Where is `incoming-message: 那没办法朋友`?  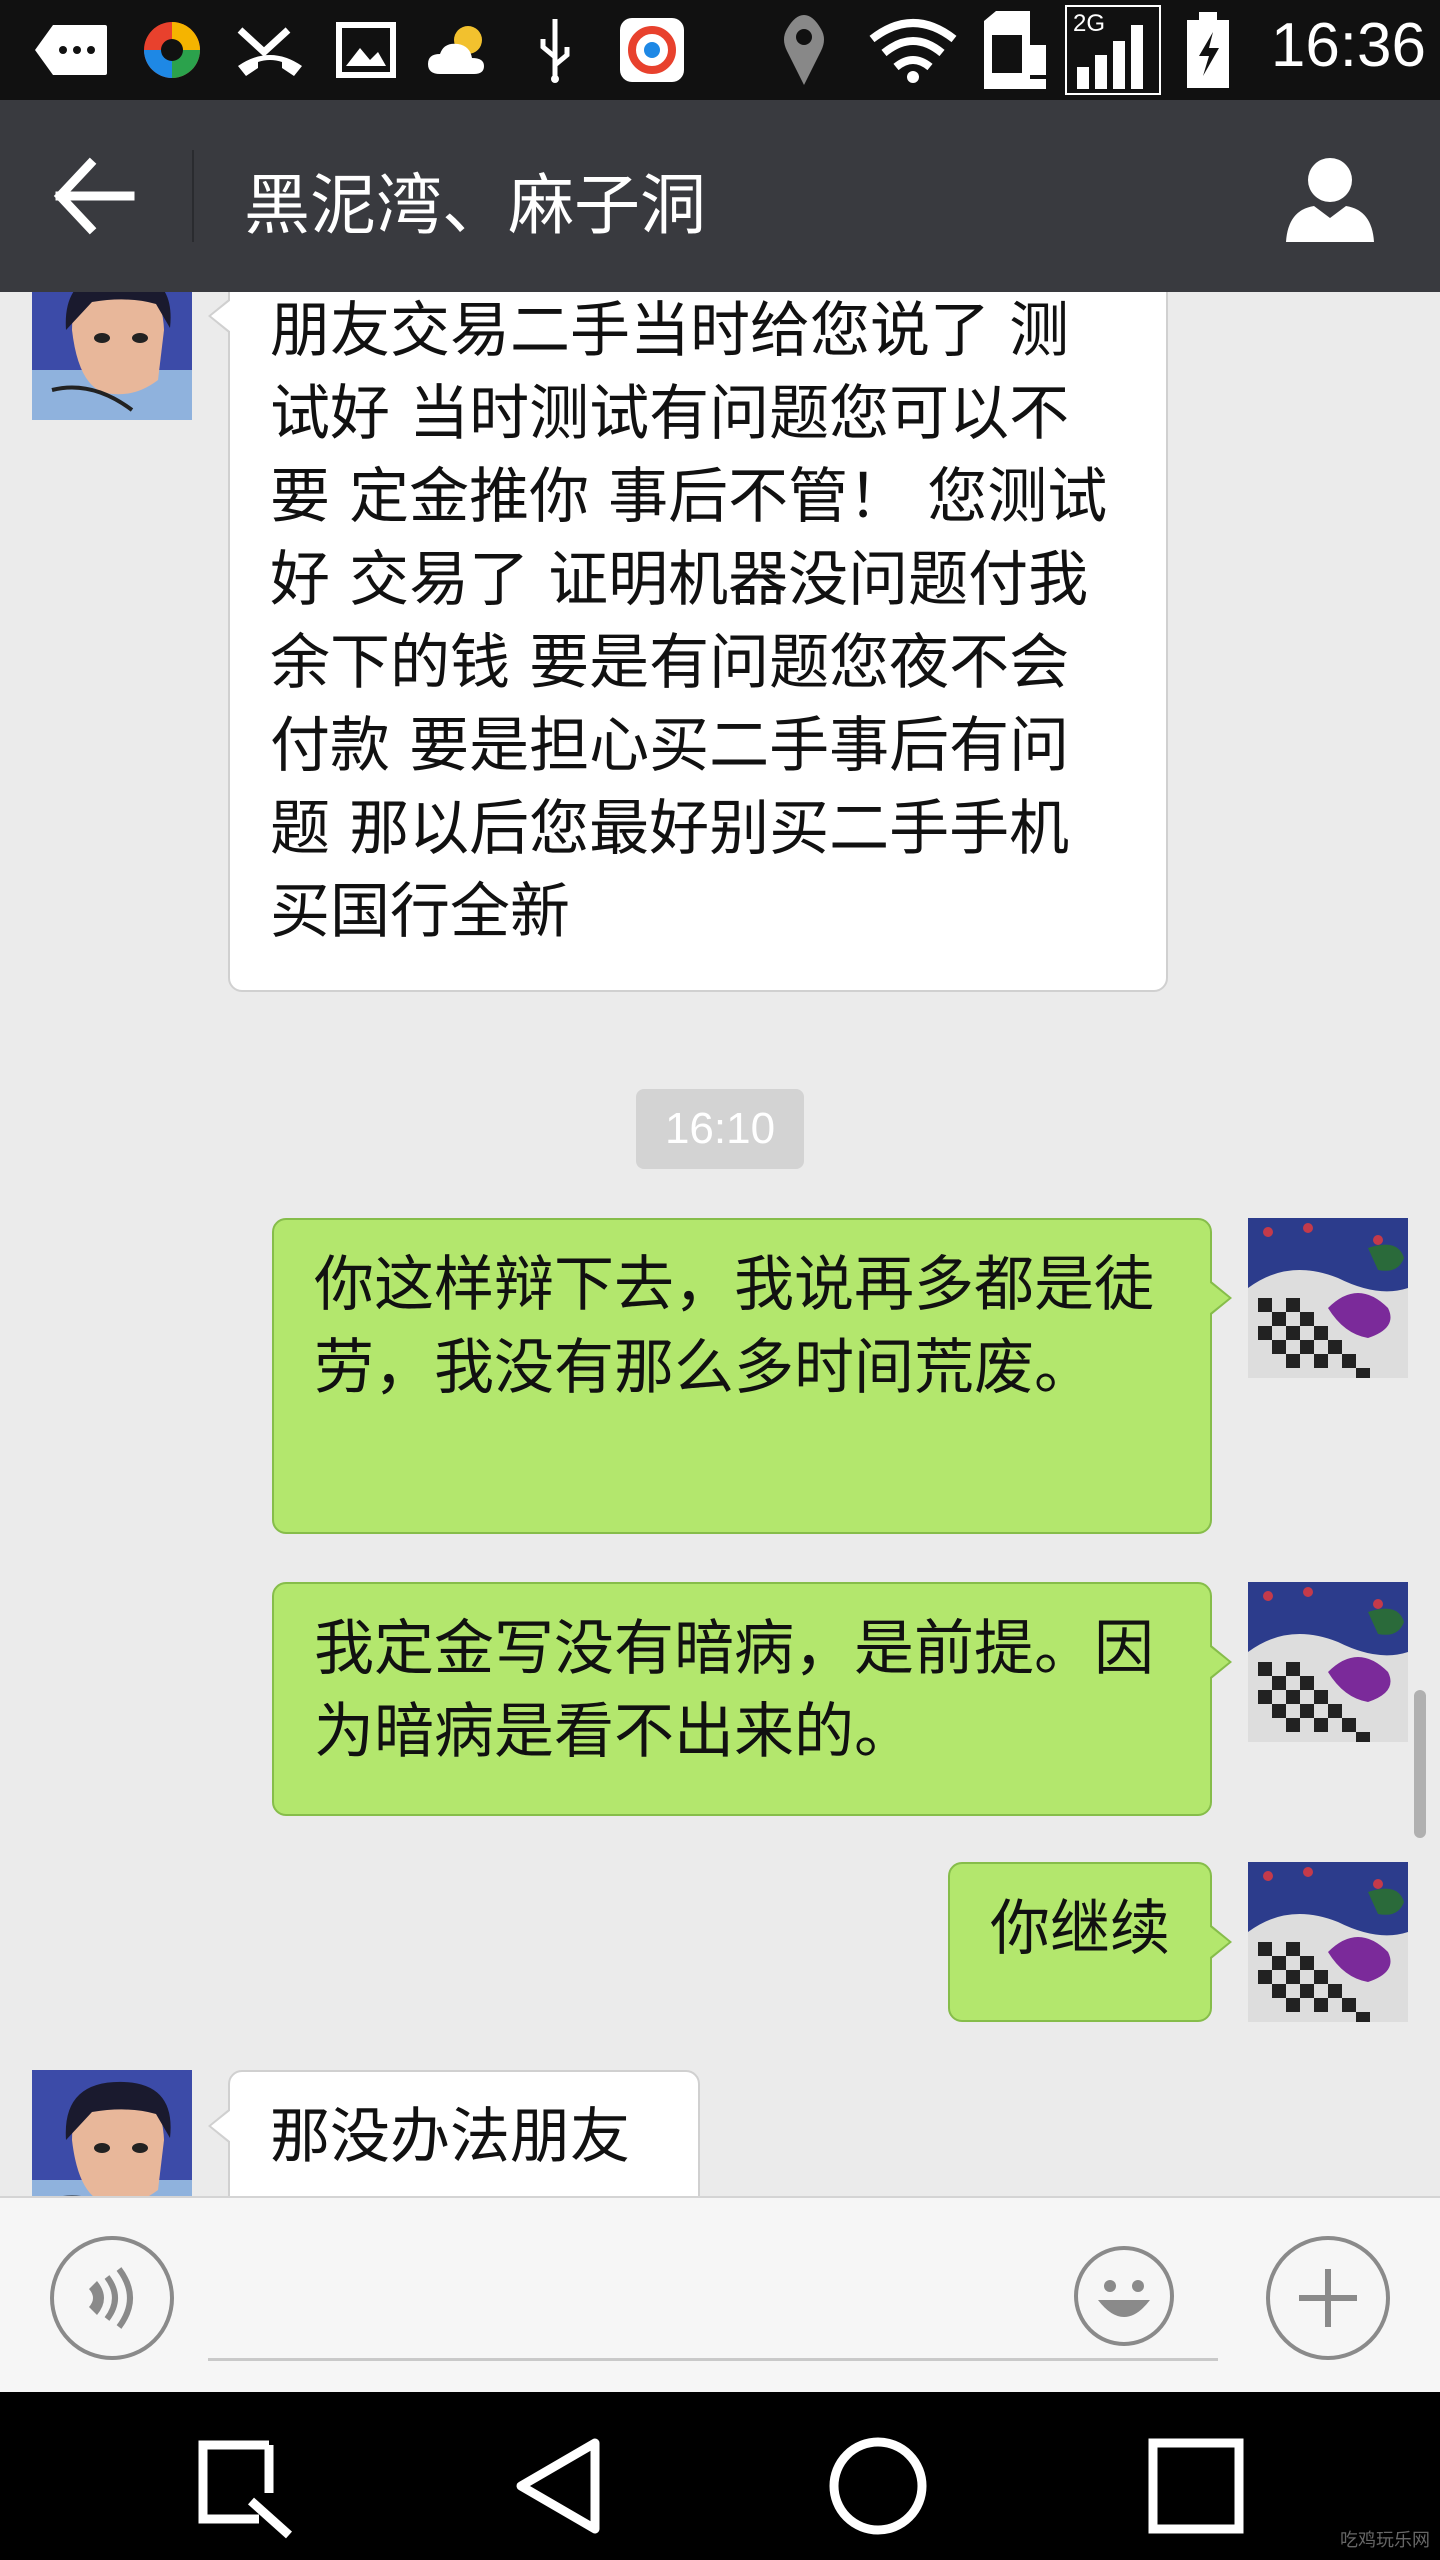
incoming-message: 那没办法朋友 is located at coordinates (454, 2133).